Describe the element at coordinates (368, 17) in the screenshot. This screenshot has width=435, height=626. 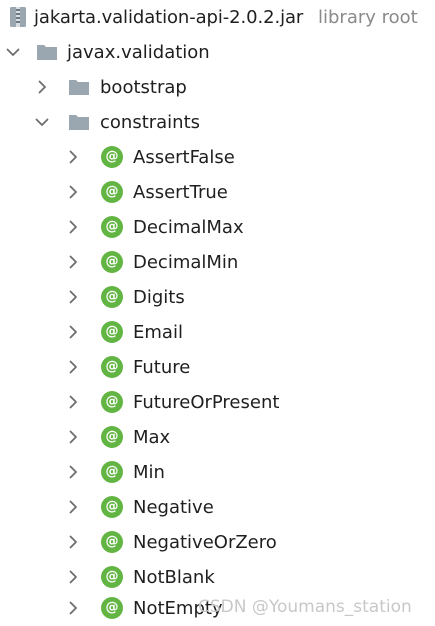
I see `library-root-suffix: library root` at that location.